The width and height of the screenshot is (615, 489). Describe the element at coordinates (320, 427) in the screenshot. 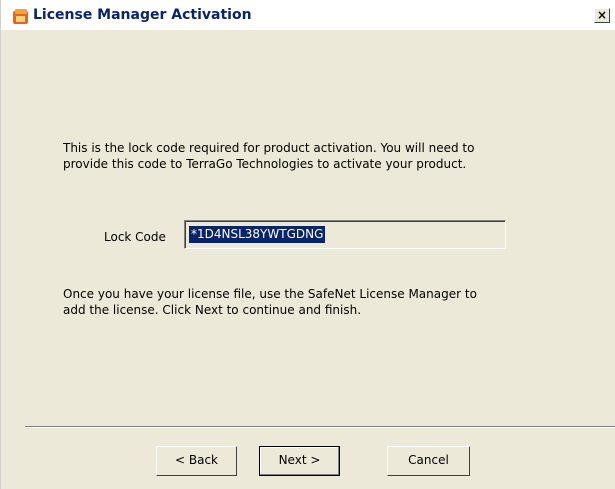

I see `separator` at that location.